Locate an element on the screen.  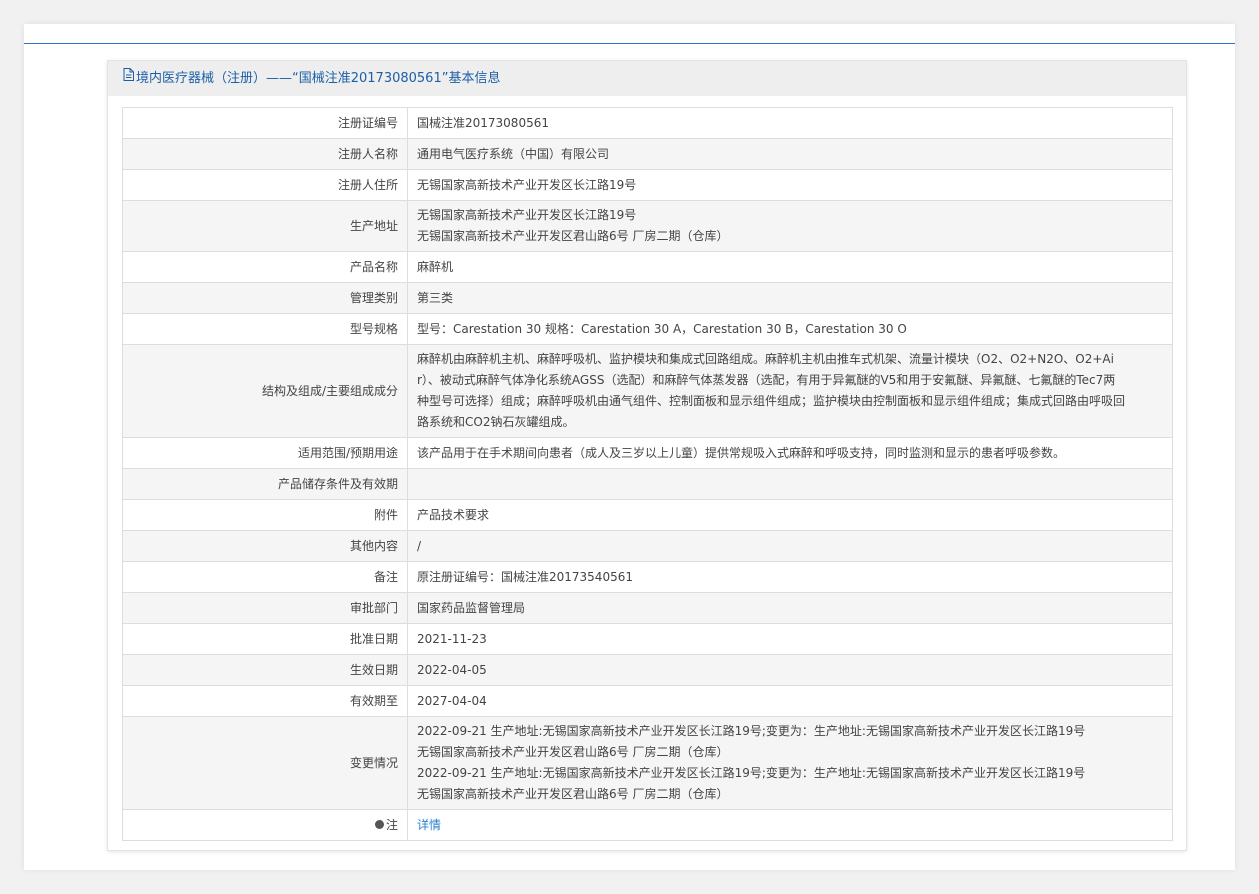
field-value: 国家药品监督管理局 is located at coordinates (790, 608).